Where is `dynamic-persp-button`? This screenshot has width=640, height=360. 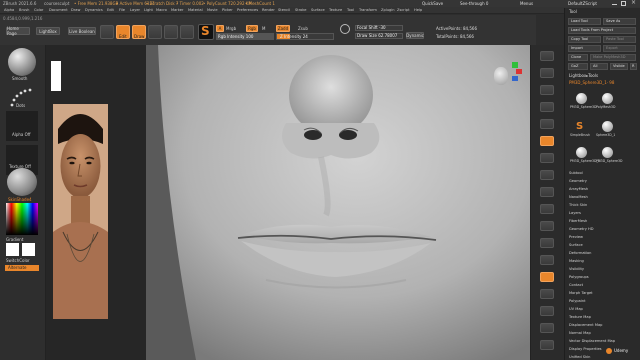
dynamic-persp-button is located at coordinates (547, 124).